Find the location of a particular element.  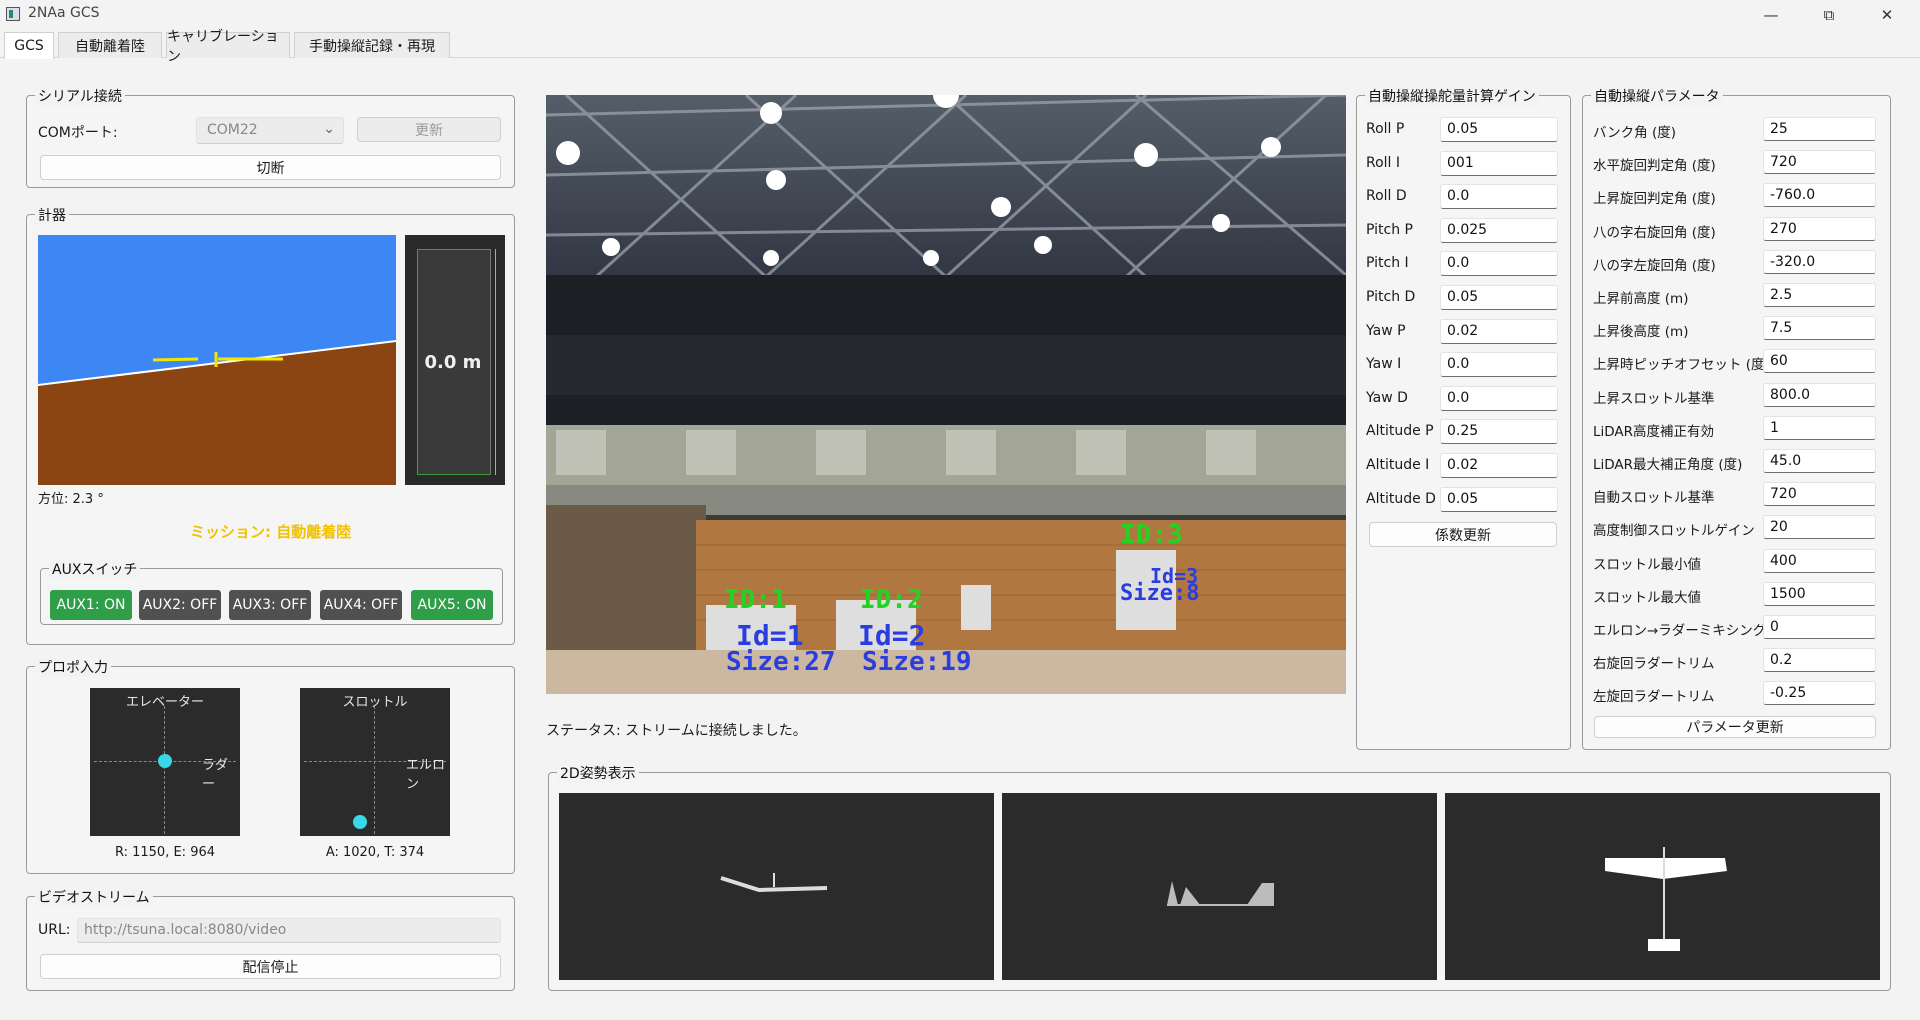

param-label: エルロン→ラダーミキシング is located at coordinates (1680, 631).